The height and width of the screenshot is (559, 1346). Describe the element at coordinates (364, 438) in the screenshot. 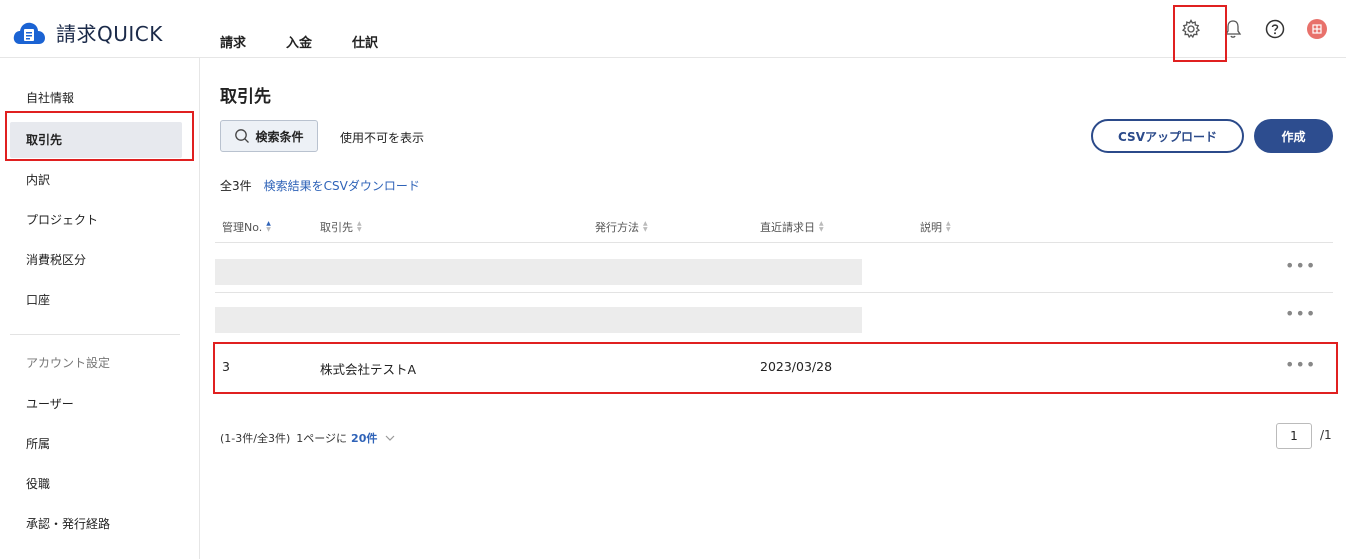

I see `per-page-select: 20件` at that location.